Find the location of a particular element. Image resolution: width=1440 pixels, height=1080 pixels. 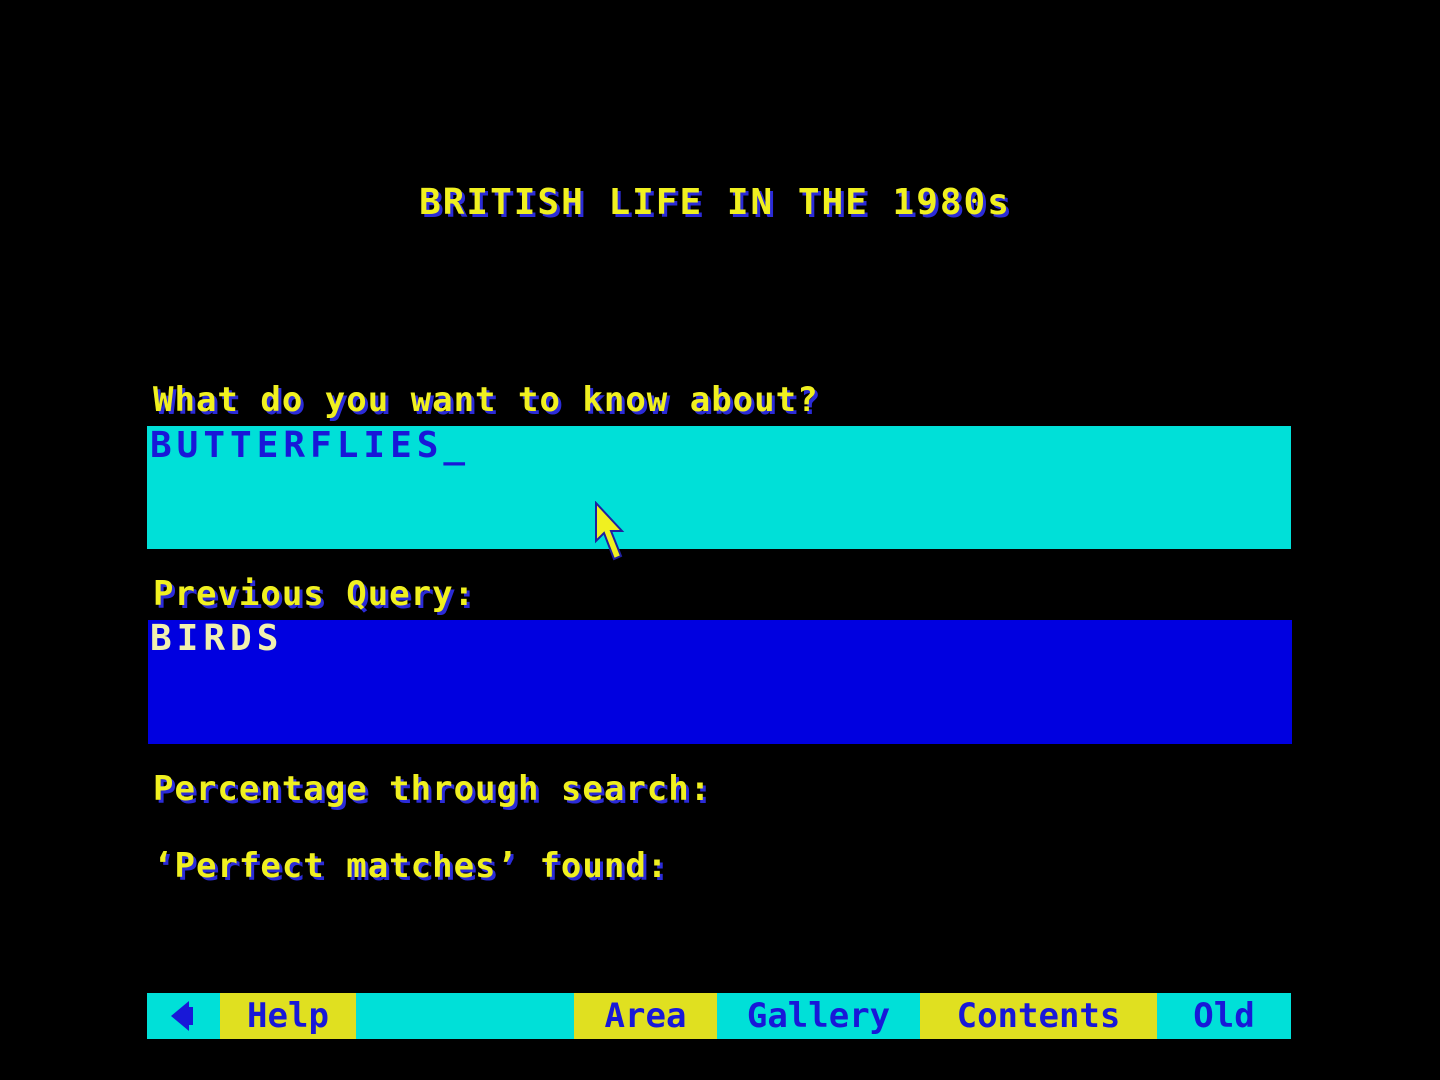

previous-query-box is located at coordinates (720, 682).